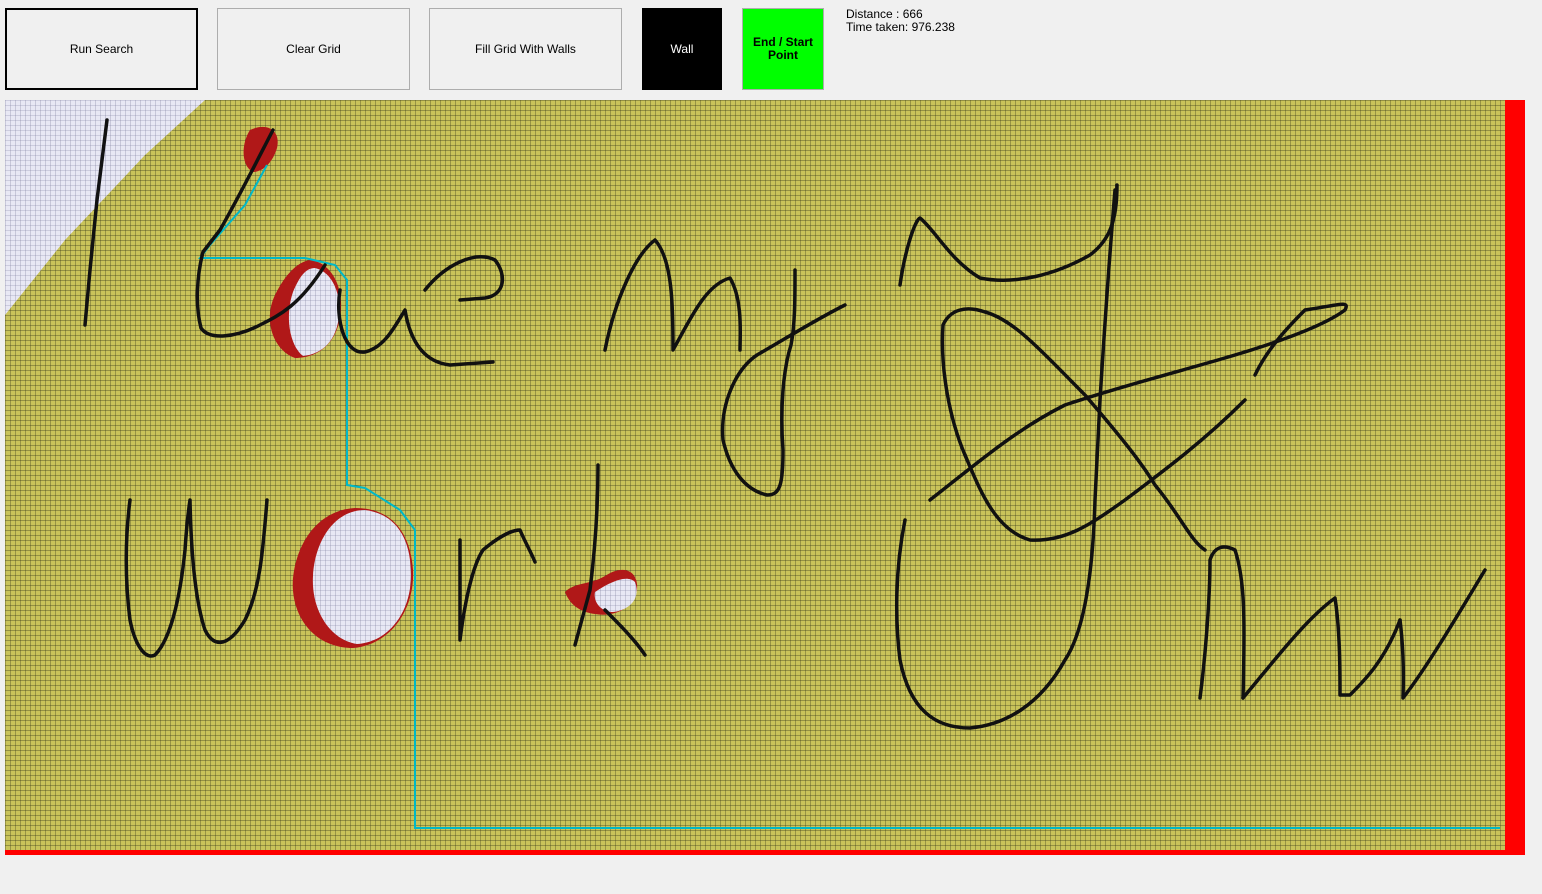  I want to click on run-search-button: Run Search, so click(101, 49).